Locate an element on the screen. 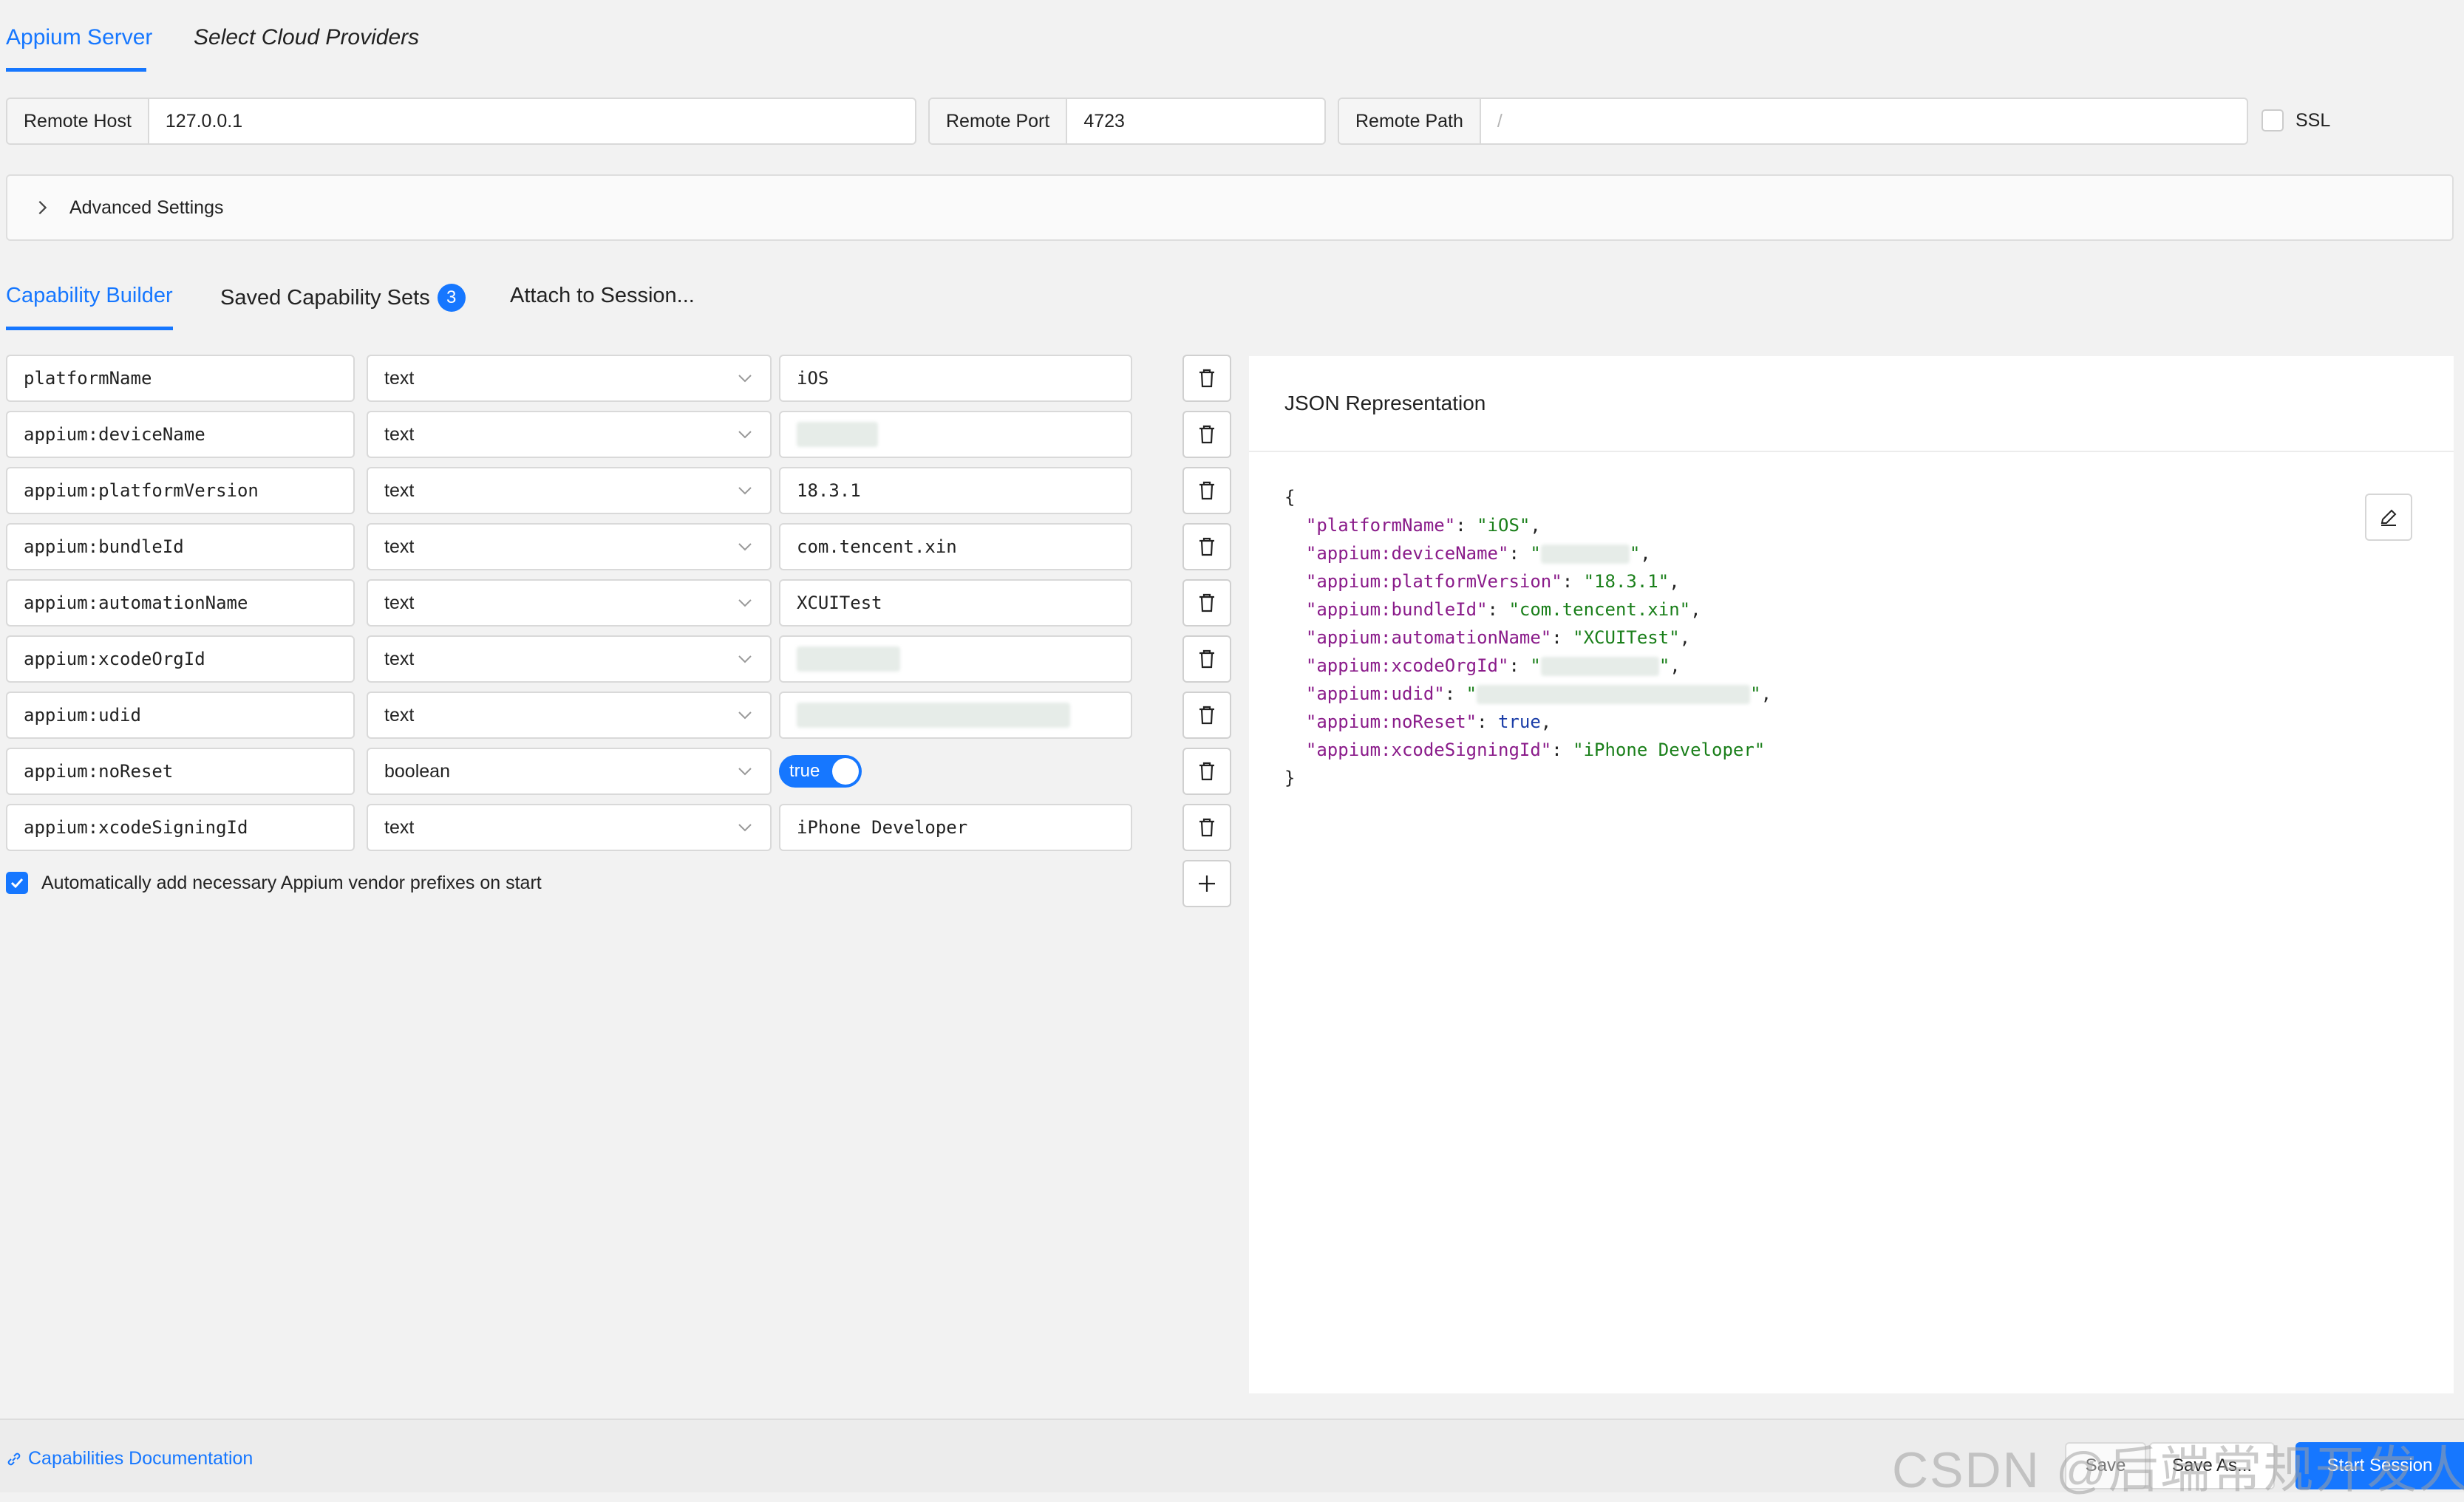 This screenshot has width=2464, height=1502. advanced-settings-collapse: Advanced Settings is located at coordinates (1230, 208).